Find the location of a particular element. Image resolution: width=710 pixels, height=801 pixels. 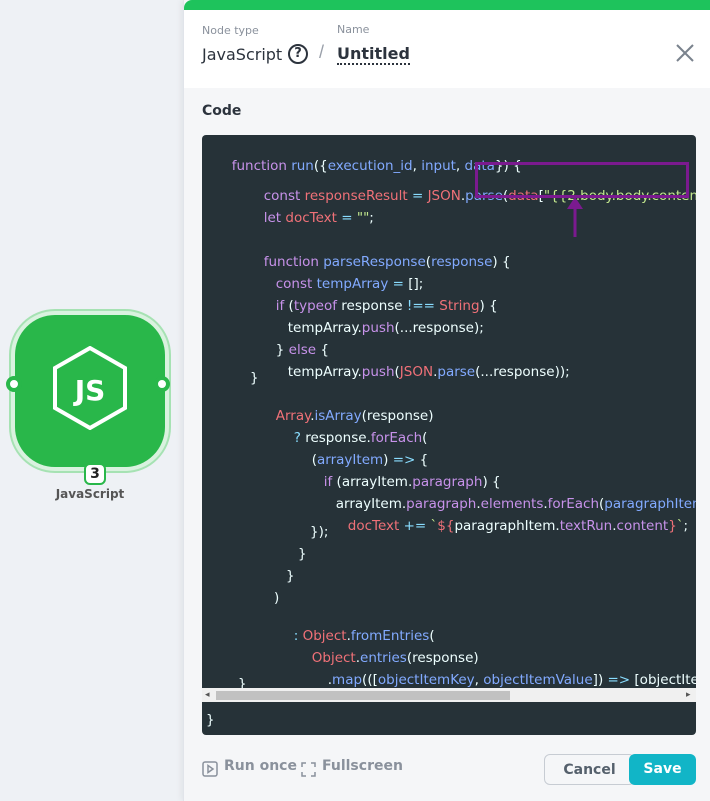

code-line: let docText = ""; is located at coordinates (318, 218).